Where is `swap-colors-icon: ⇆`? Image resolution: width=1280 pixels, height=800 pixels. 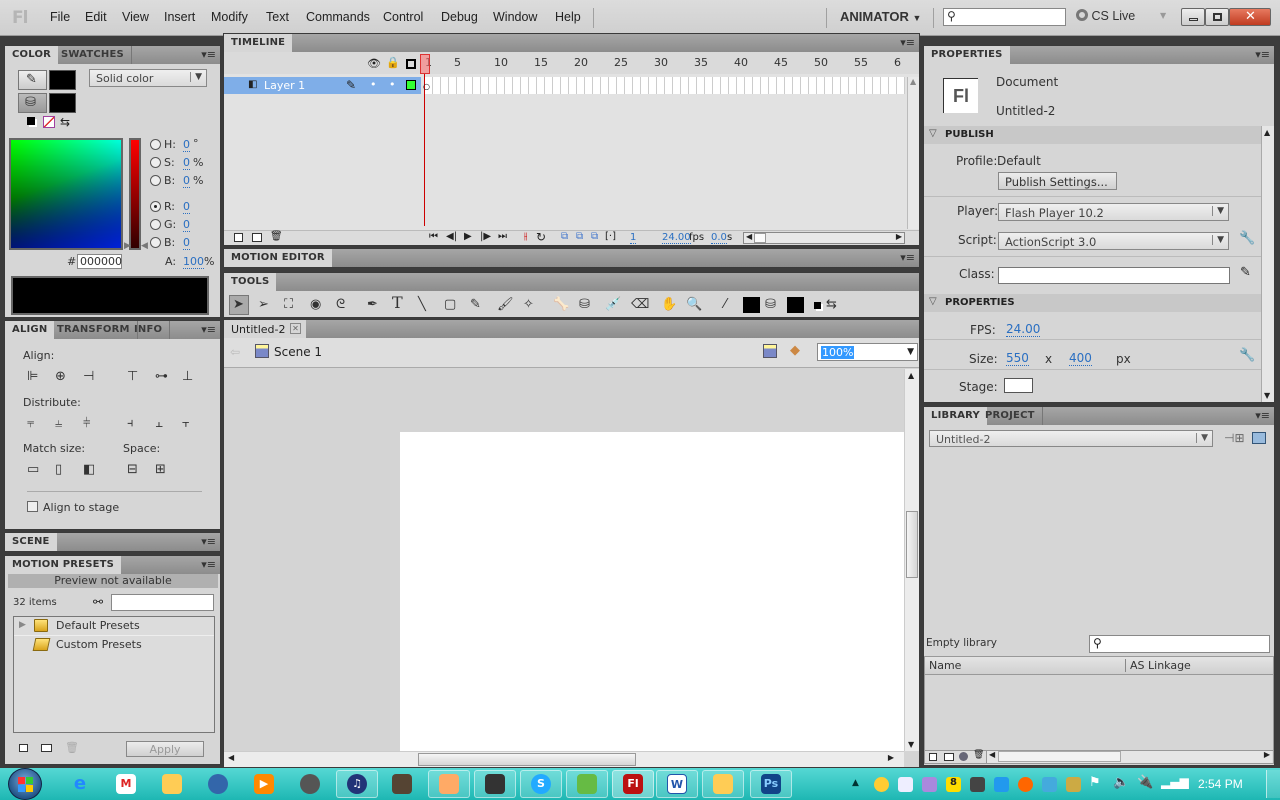 swap-colors-icon: ⇆ is located at coordinates (831, 305).